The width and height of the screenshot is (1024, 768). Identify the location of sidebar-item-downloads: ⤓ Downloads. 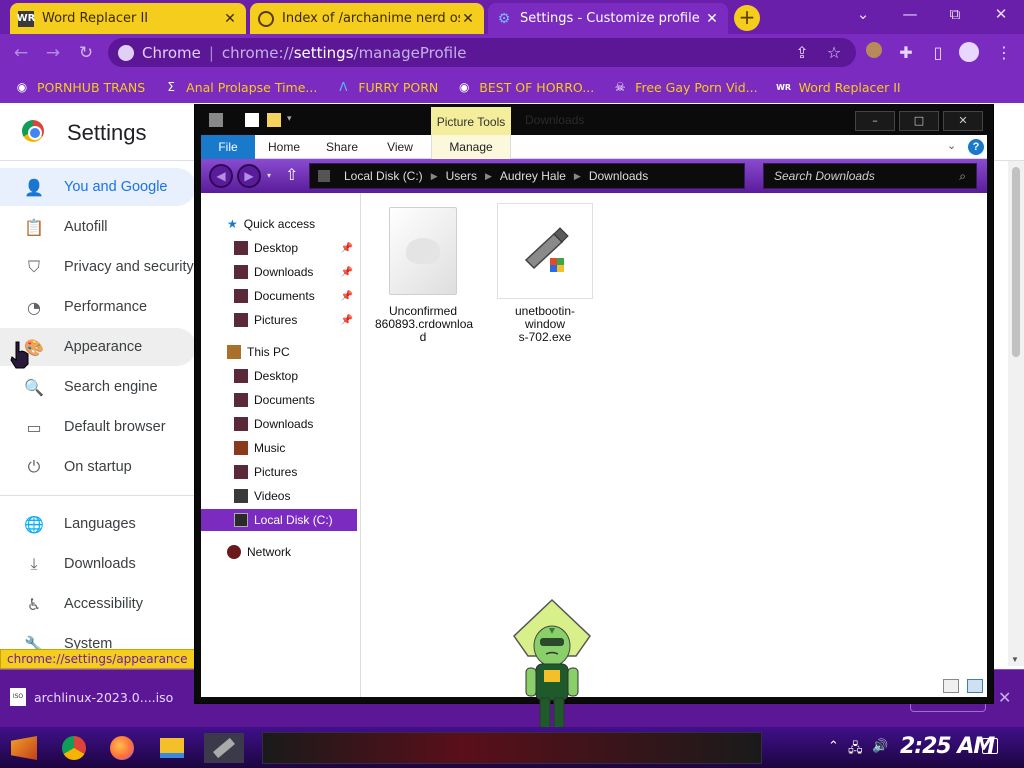
(98, 564).